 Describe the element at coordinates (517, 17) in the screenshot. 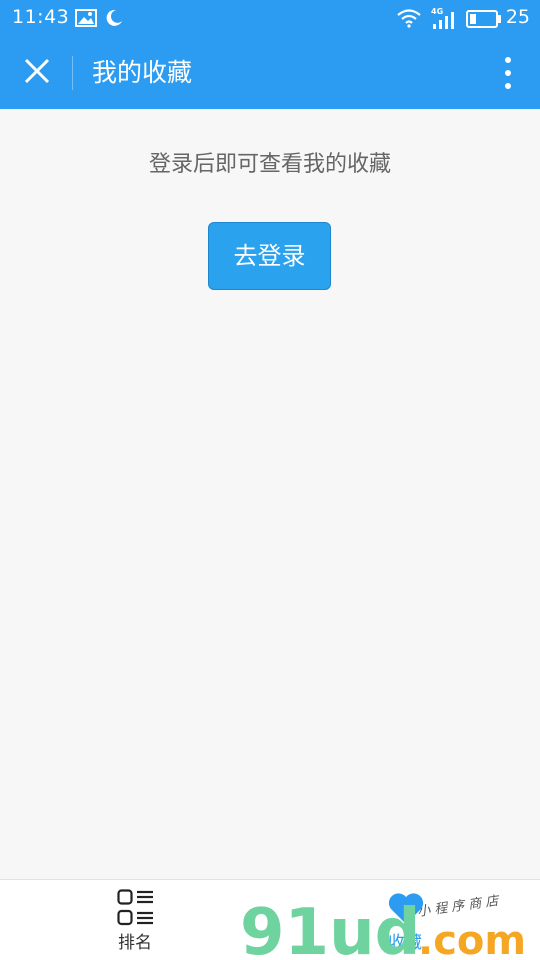

I see `battery-level: 25` at that location.